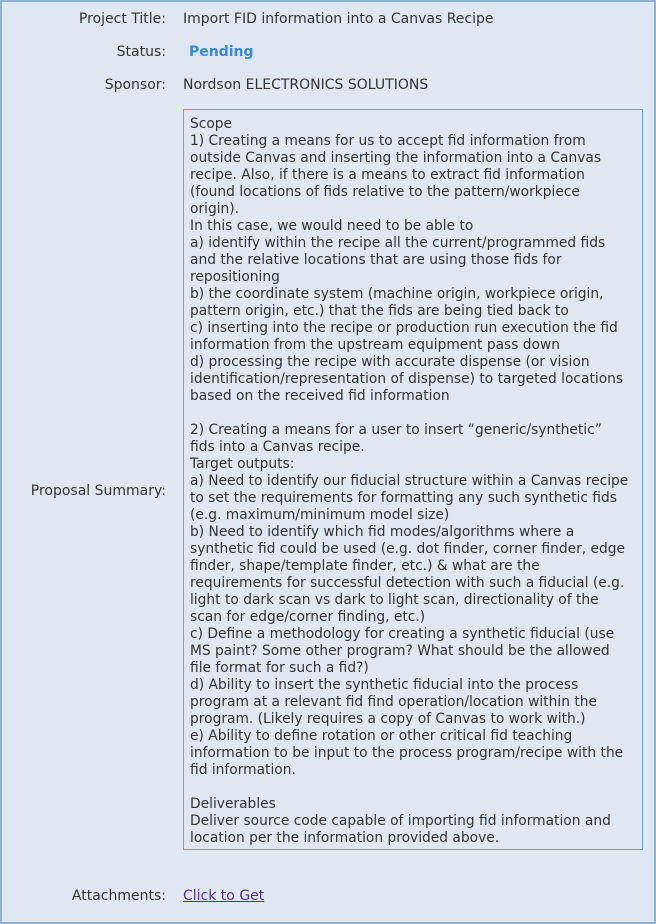  Describe the element at coordinates (122, 19) in the screenshot. I see `project-title-label: Project Title:` at that location.